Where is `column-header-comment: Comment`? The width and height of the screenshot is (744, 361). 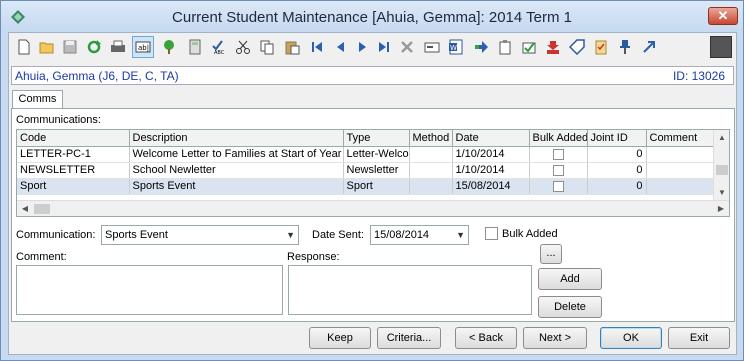
column-header-comment: Comment is located at coordinates (681, 138).